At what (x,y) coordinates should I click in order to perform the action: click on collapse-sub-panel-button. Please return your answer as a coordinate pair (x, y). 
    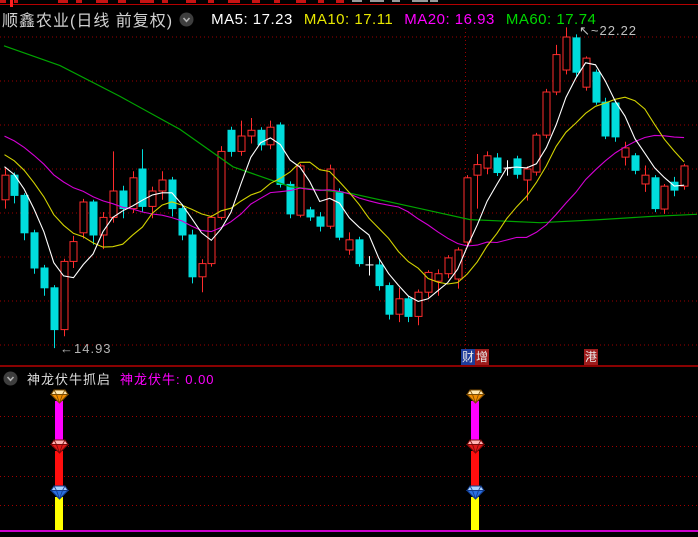
    Looking at the image, I should click on (10, 378).